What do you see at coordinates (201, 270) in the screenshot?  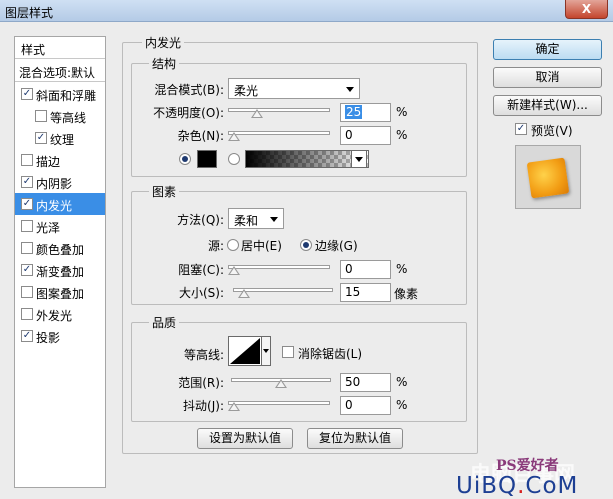 I see `choke-label: 阻塞(C):` at bounding box center [201, 270].